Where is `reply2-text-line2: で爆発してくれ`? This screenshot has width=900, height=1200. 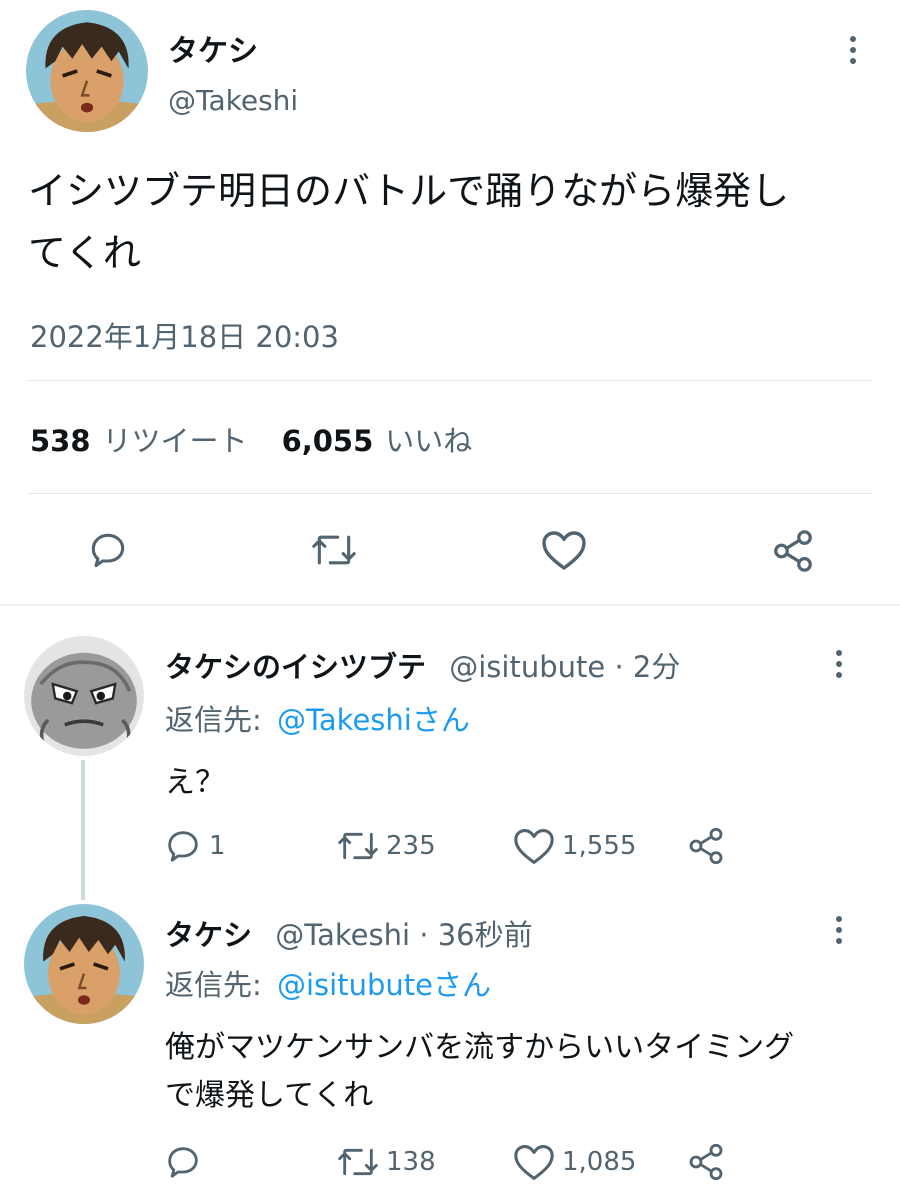 reply2-text-line2: で爆発してくれ is located at coordinates (269, 1095).